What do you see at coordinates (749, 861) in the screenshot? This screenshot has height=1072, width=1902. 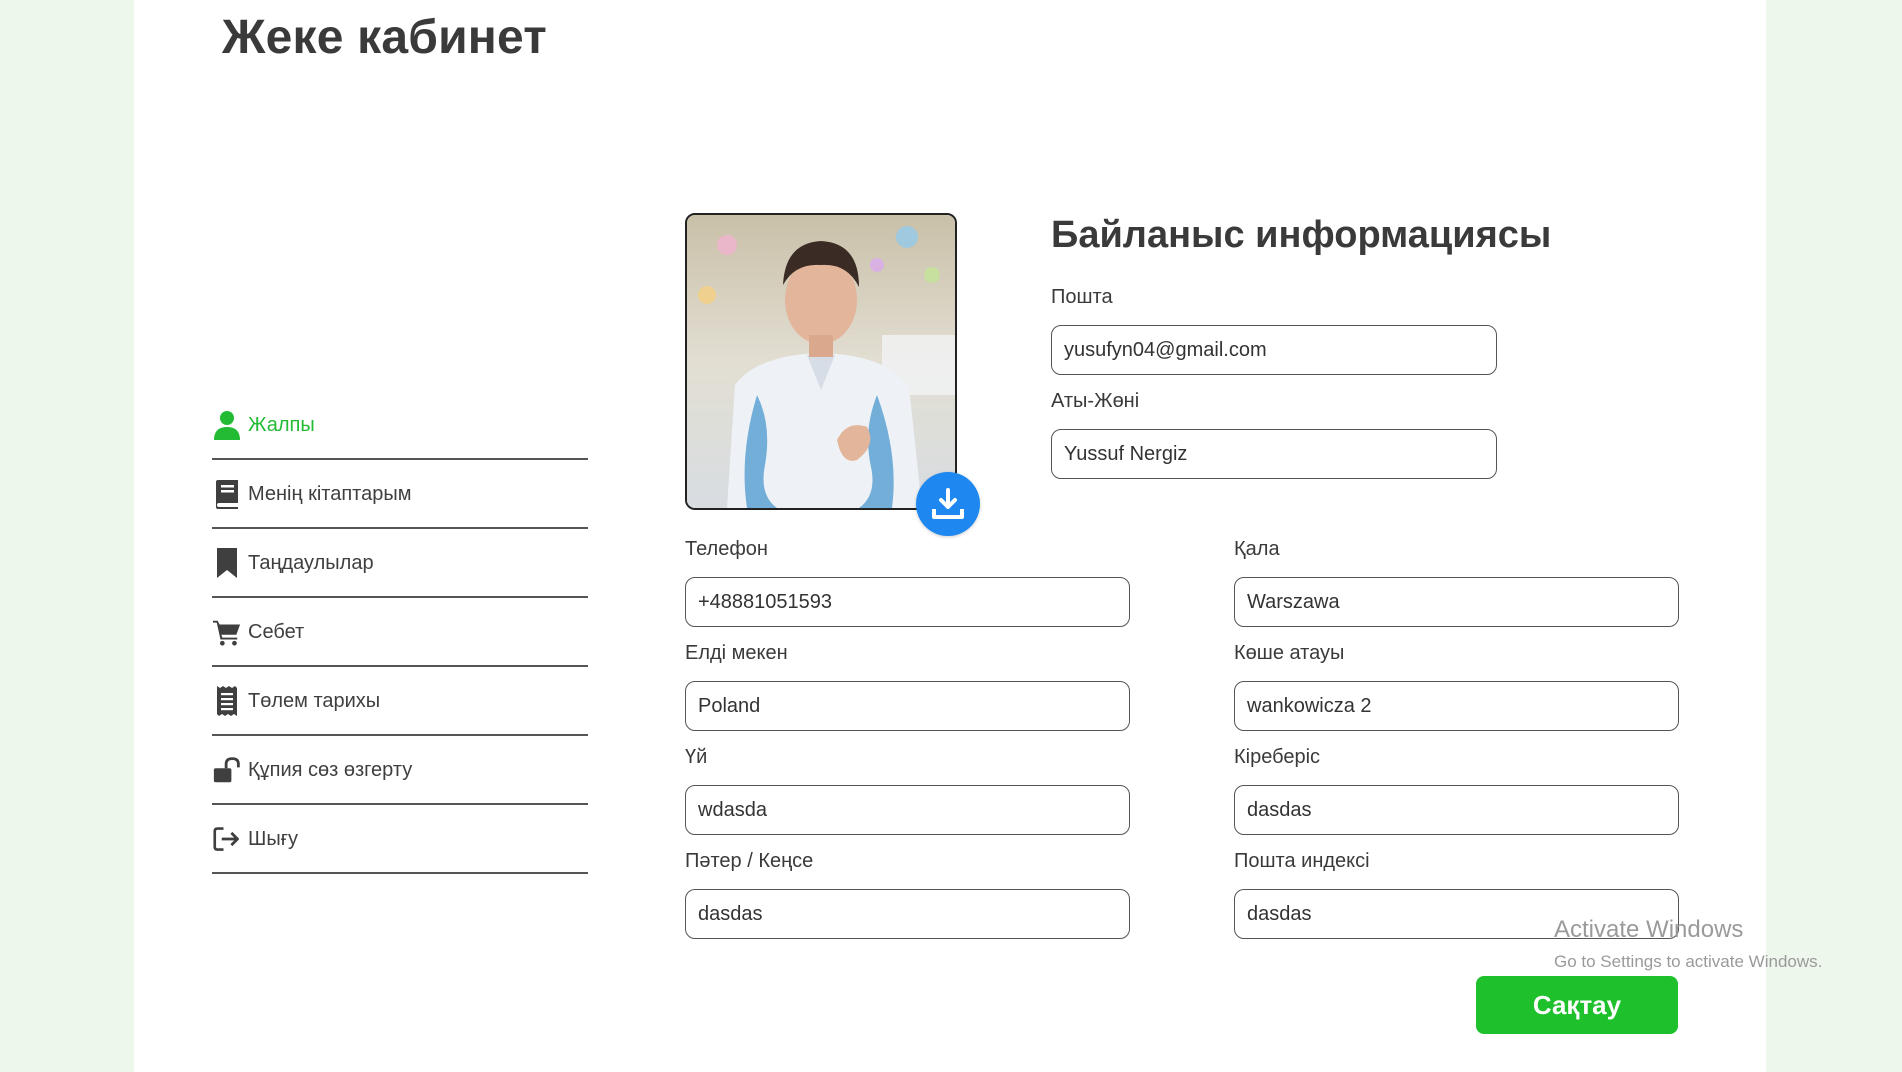 I see `apartment-label: Пәтер / Кеңсе` at bounding box center [749, 861].